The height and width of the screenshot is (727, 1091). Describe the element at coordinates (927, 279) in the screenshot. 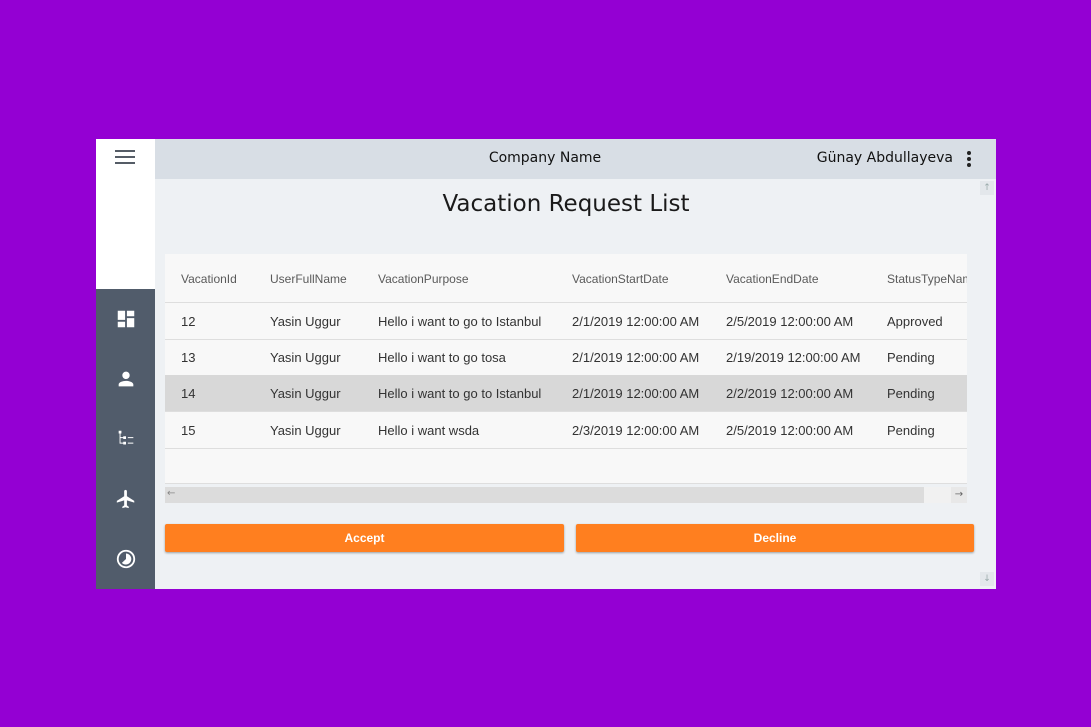

I see `column-header: StatusTypeName` at that location.